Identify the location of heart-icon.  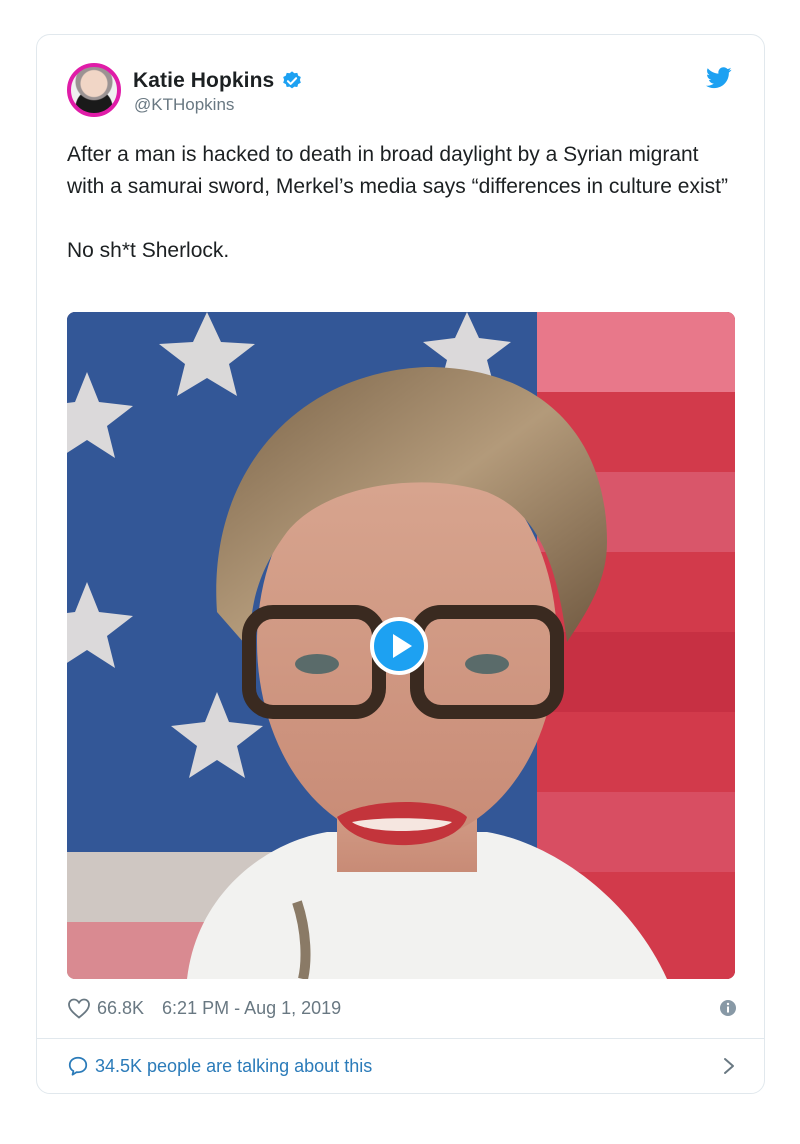
(79, 1008).